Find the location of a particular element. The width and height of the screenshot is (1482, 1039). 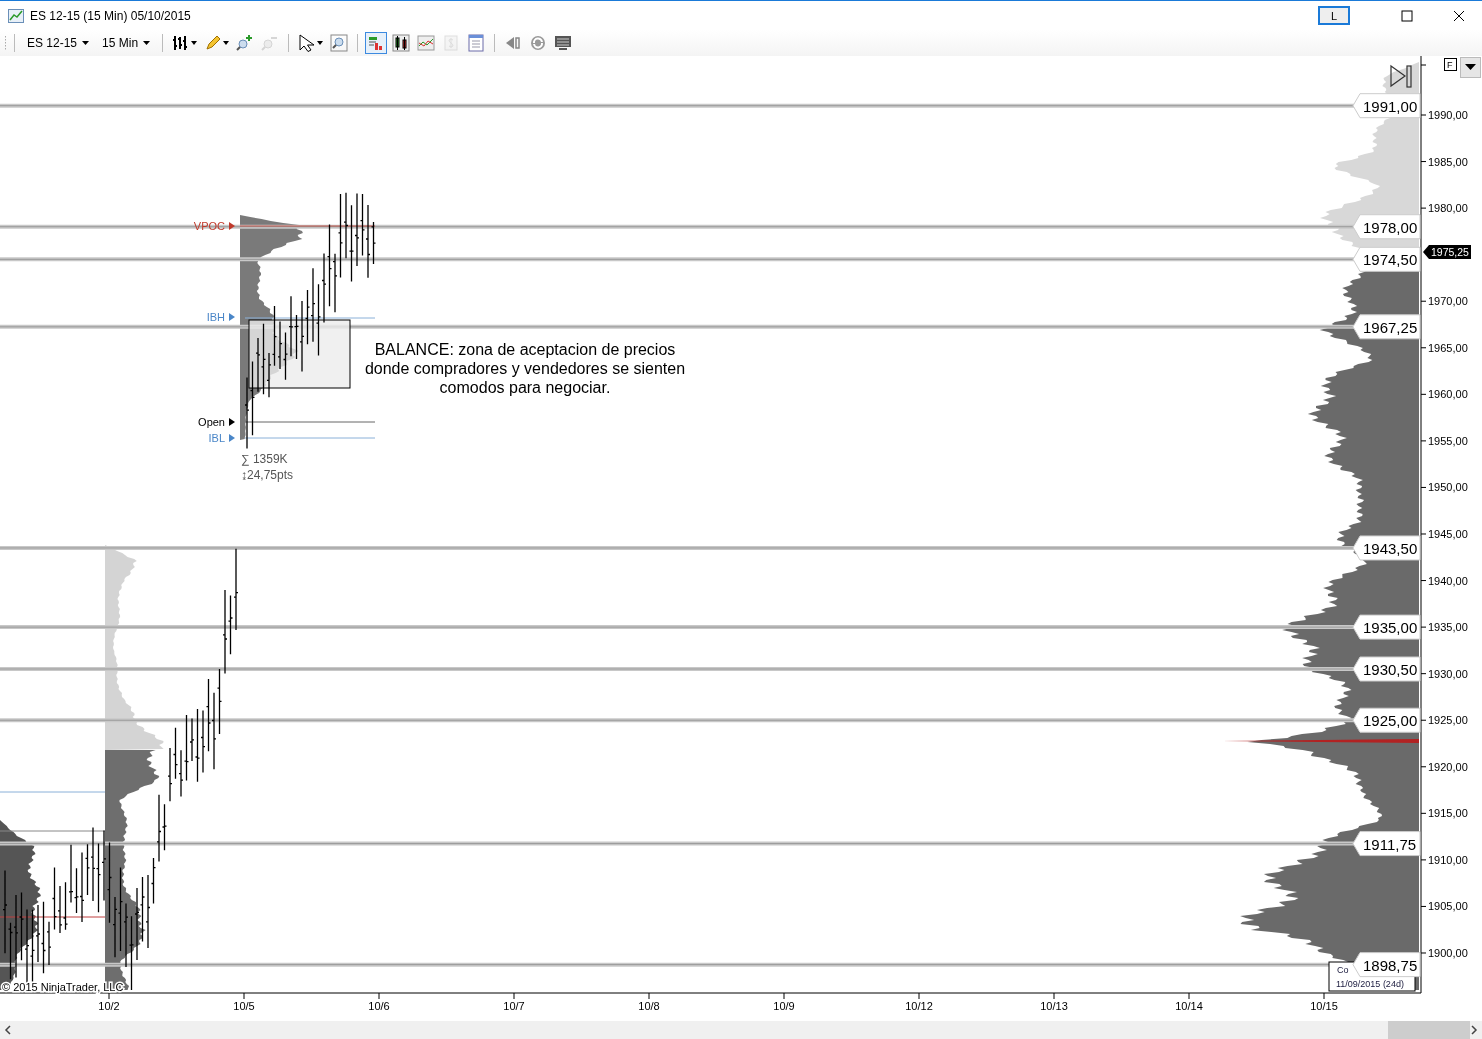

current-price-tag: 1975,25 is located at coordinates (1447, 252).